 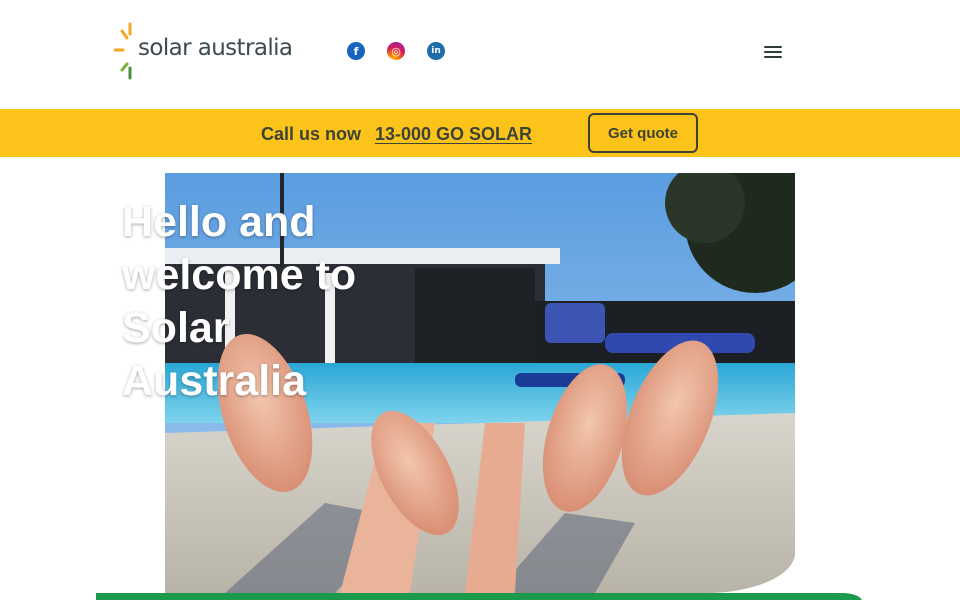 I want to click on call-banner: Call us now 13-000 GO SOLAR Get quote, so click(x=480, y=133).